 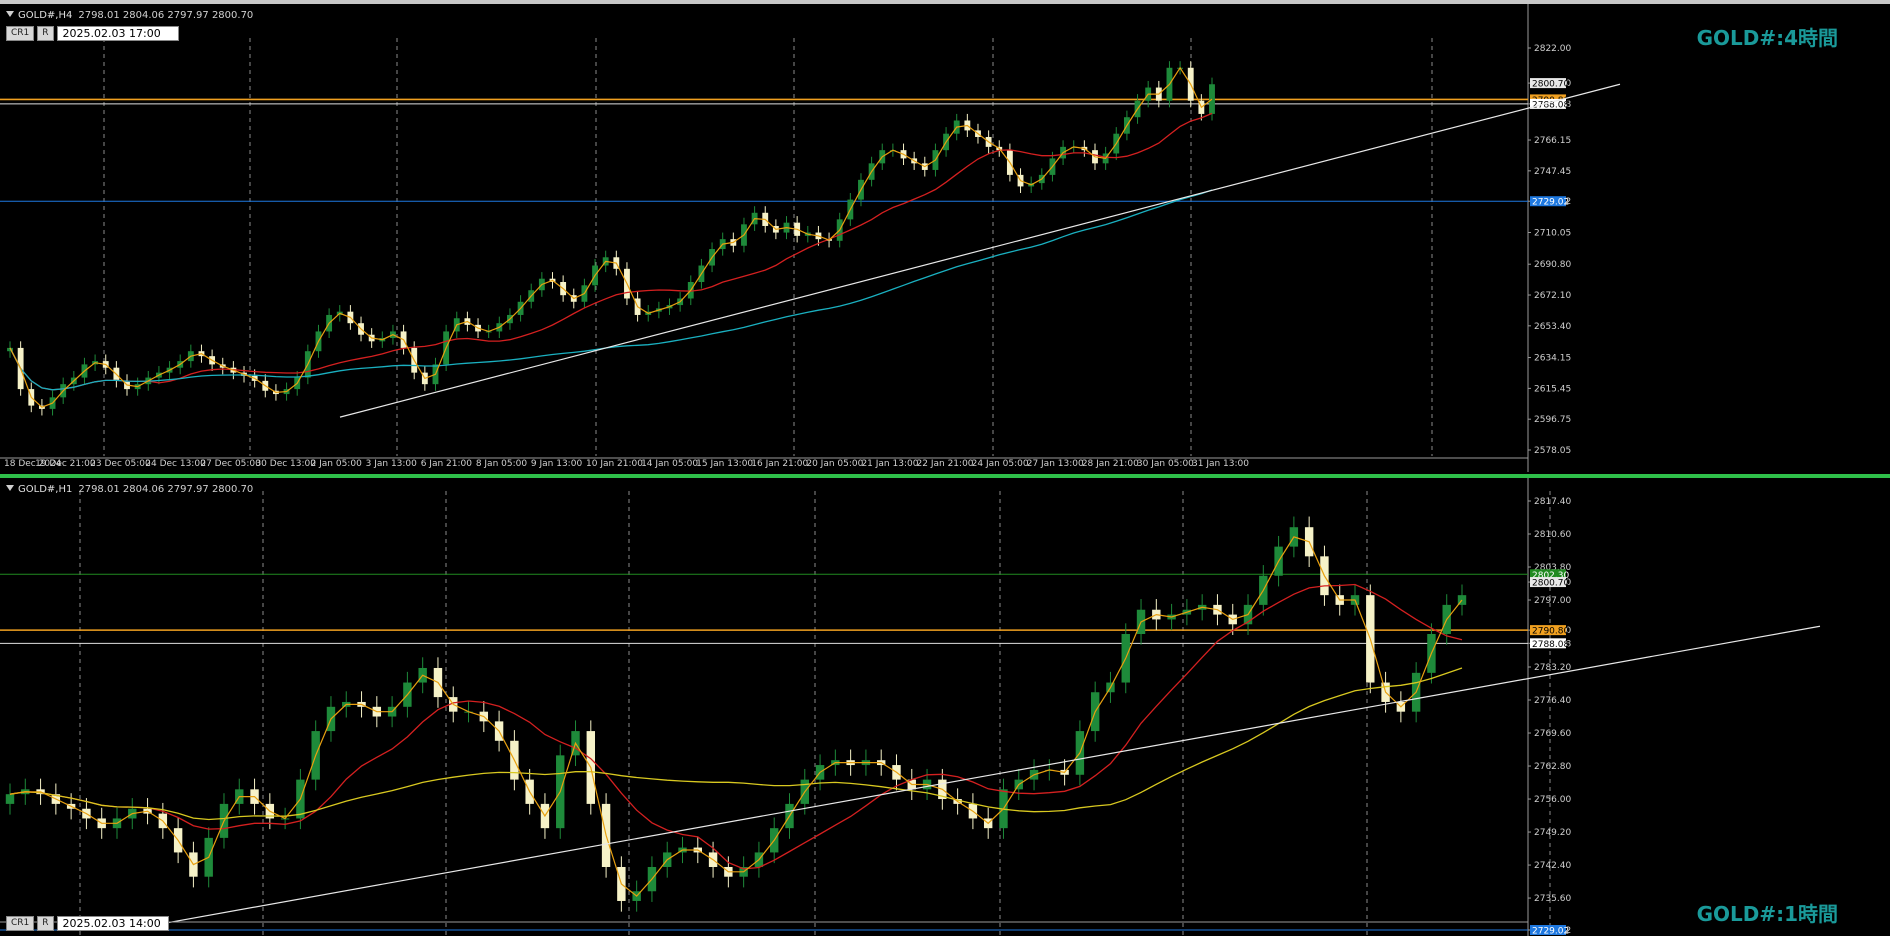 What do you see at coordinates (834, 464) in the screenshot?
I see `time-label: 20 Jan 05:00` at bounding box center [834, 464].